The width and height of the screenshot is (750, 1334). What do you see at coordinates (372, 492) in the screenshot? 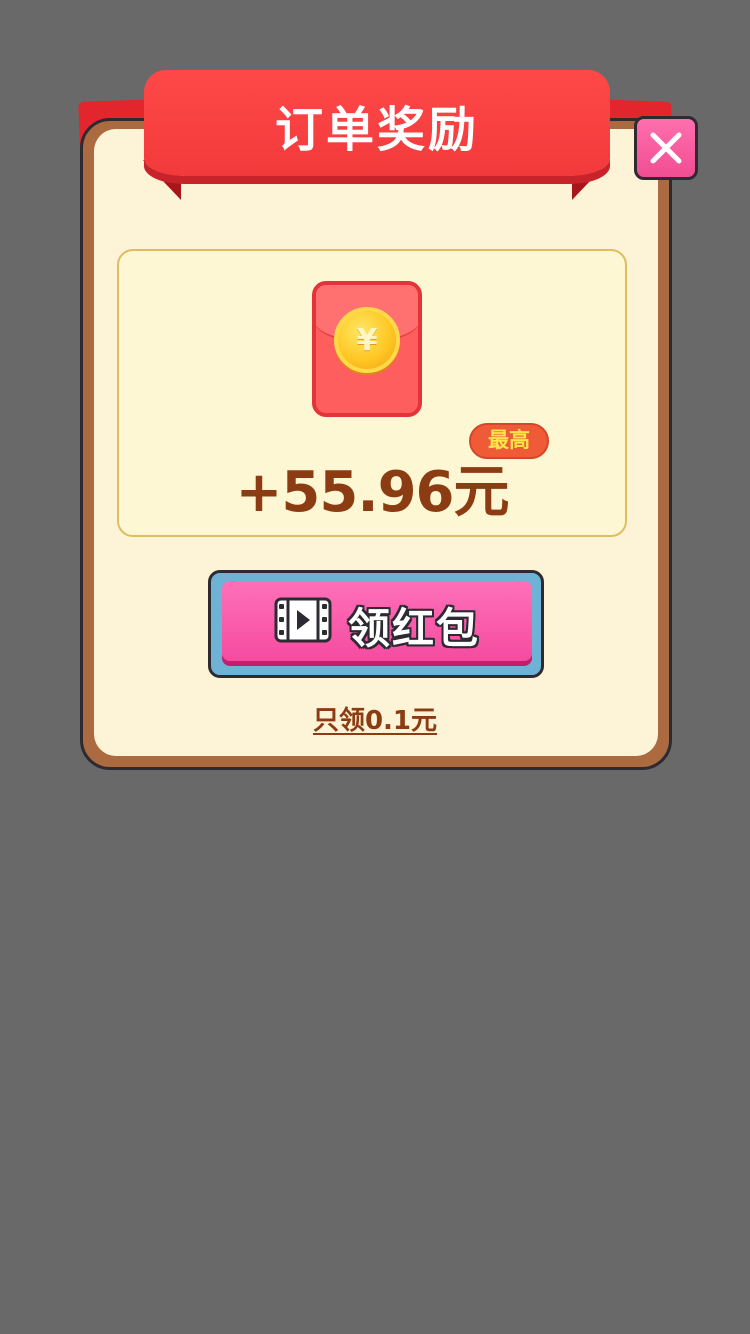
I see `reward-amount: +55.96元` at bounding box center [372, 492].